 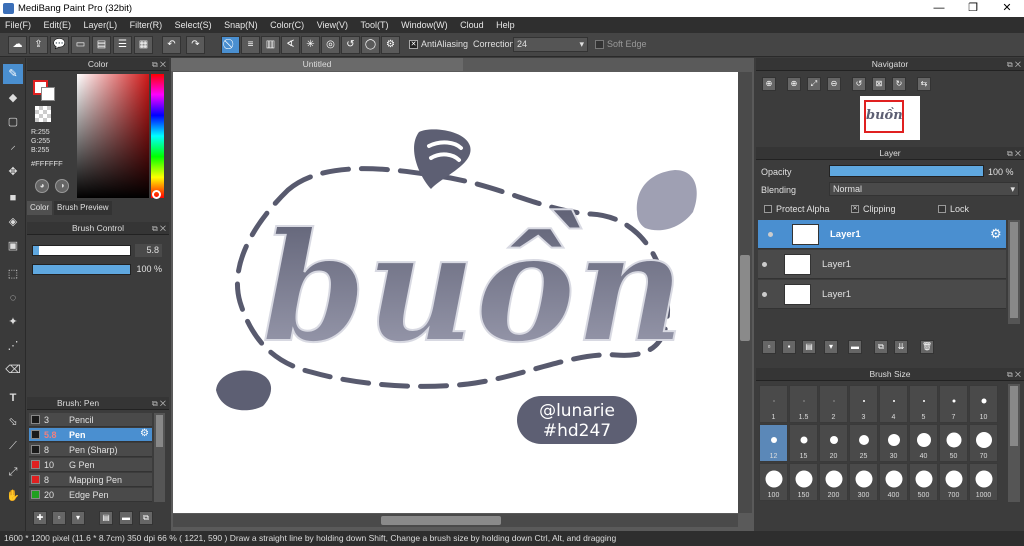 I want to click on correction-select: 24 ▾, so click(x=550, y=44).